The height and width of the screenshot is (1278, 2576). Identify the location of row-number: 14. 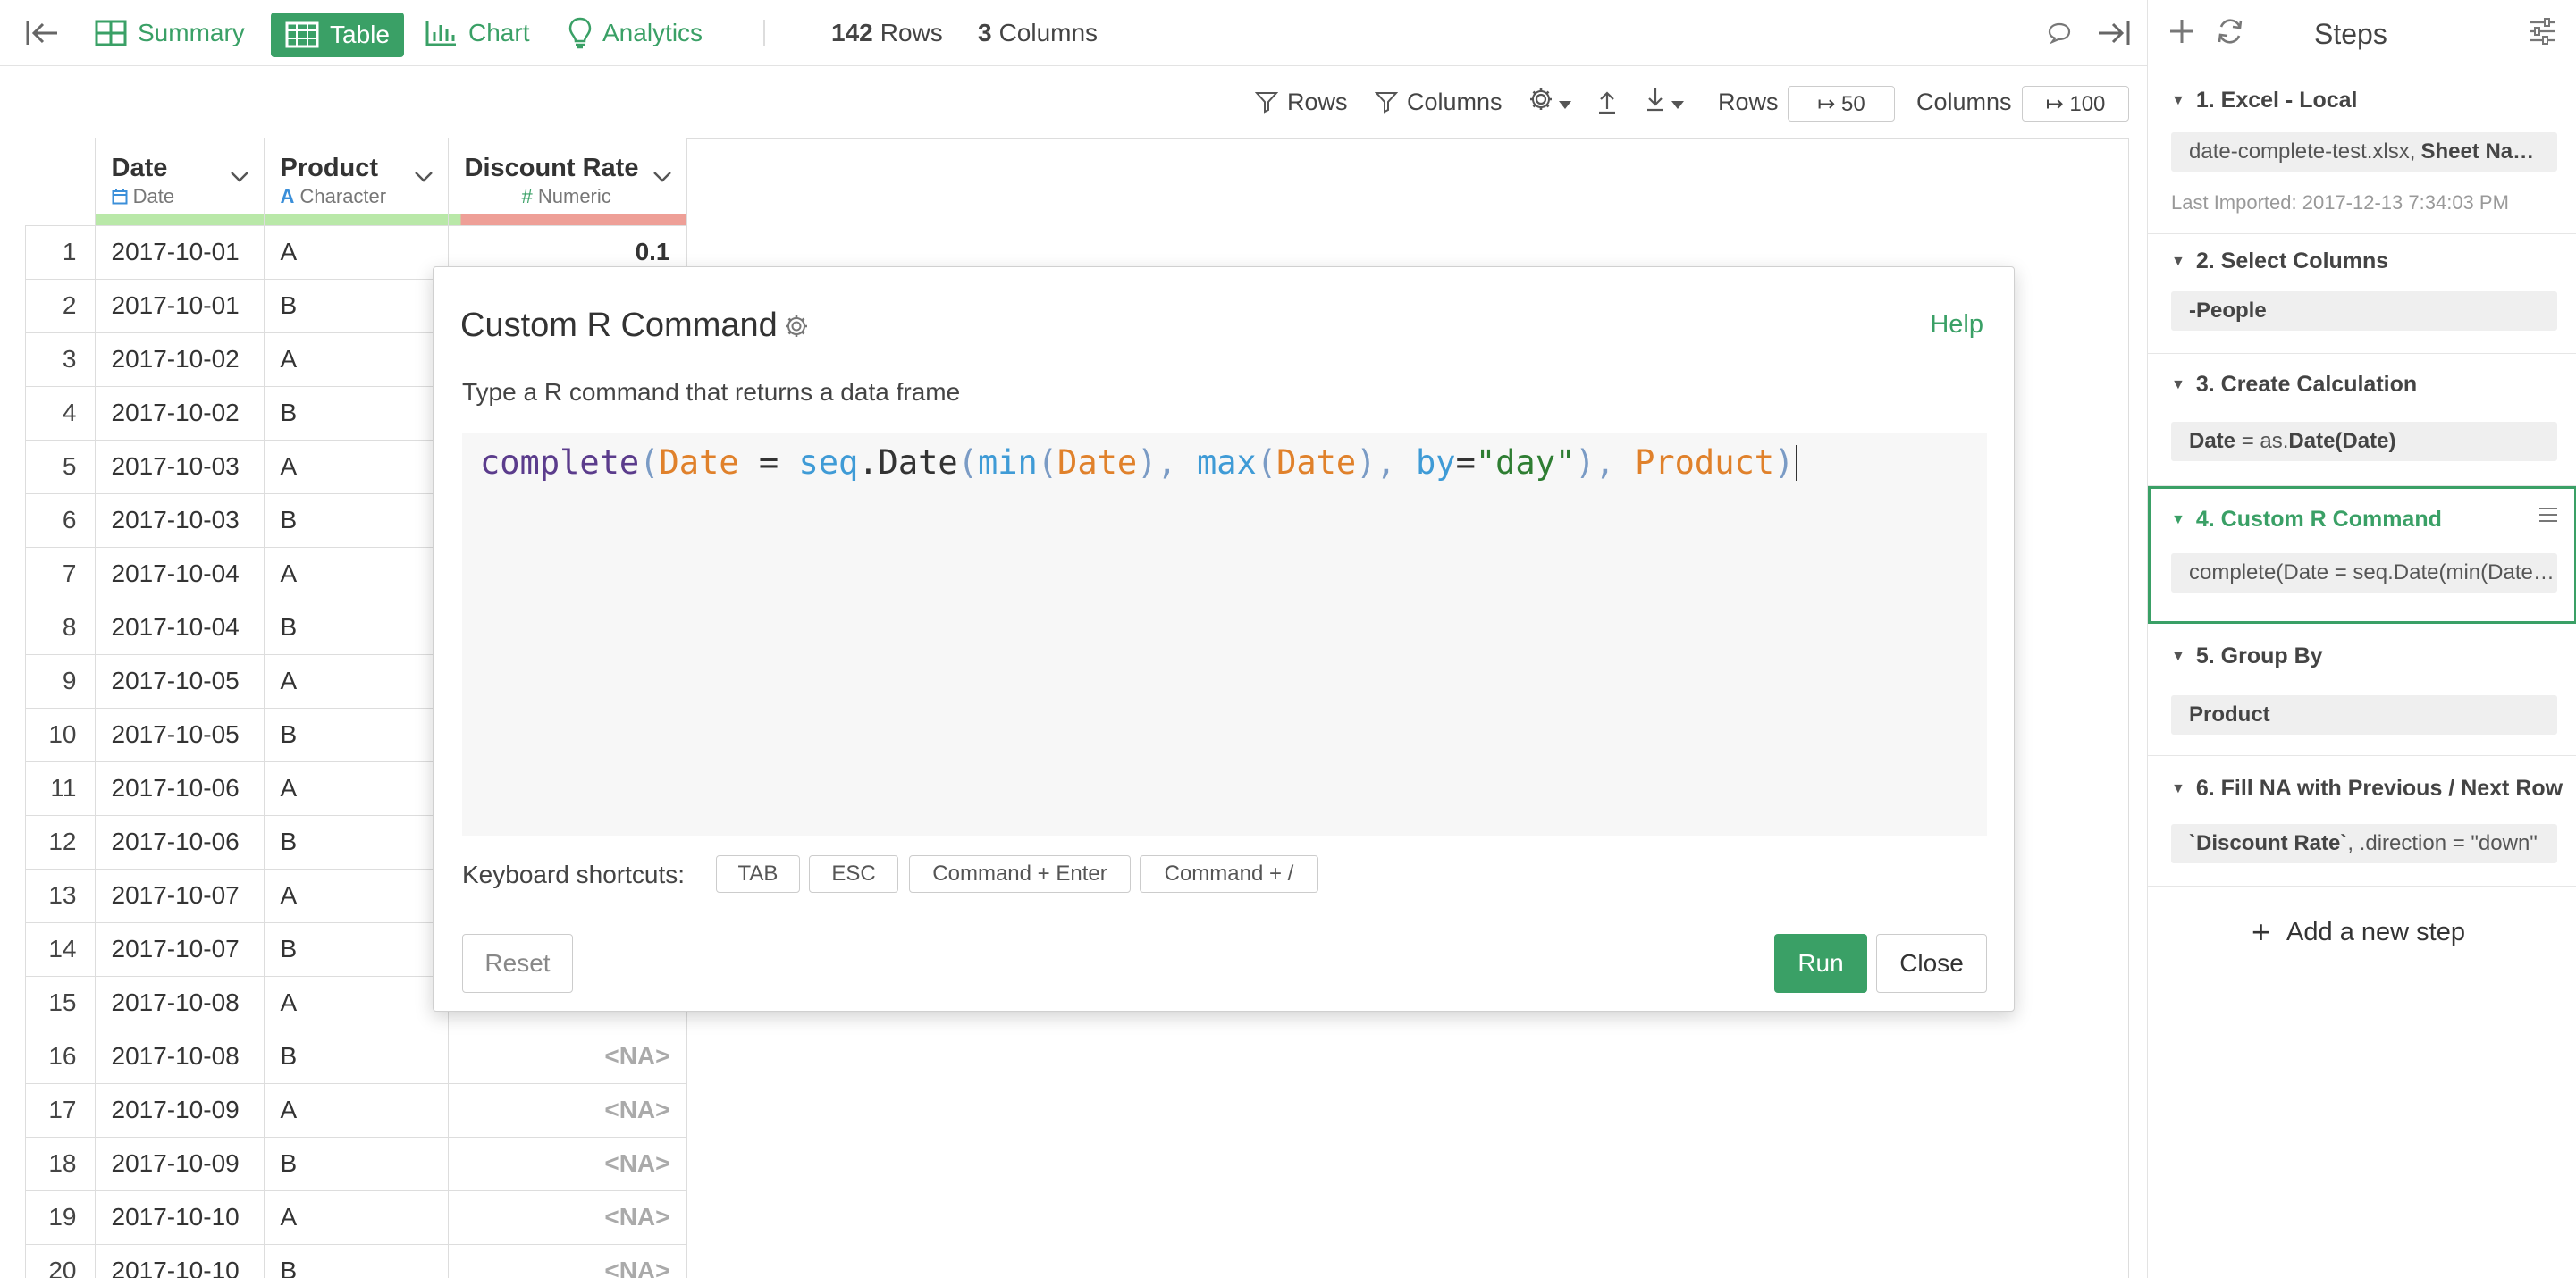
(61, 949).